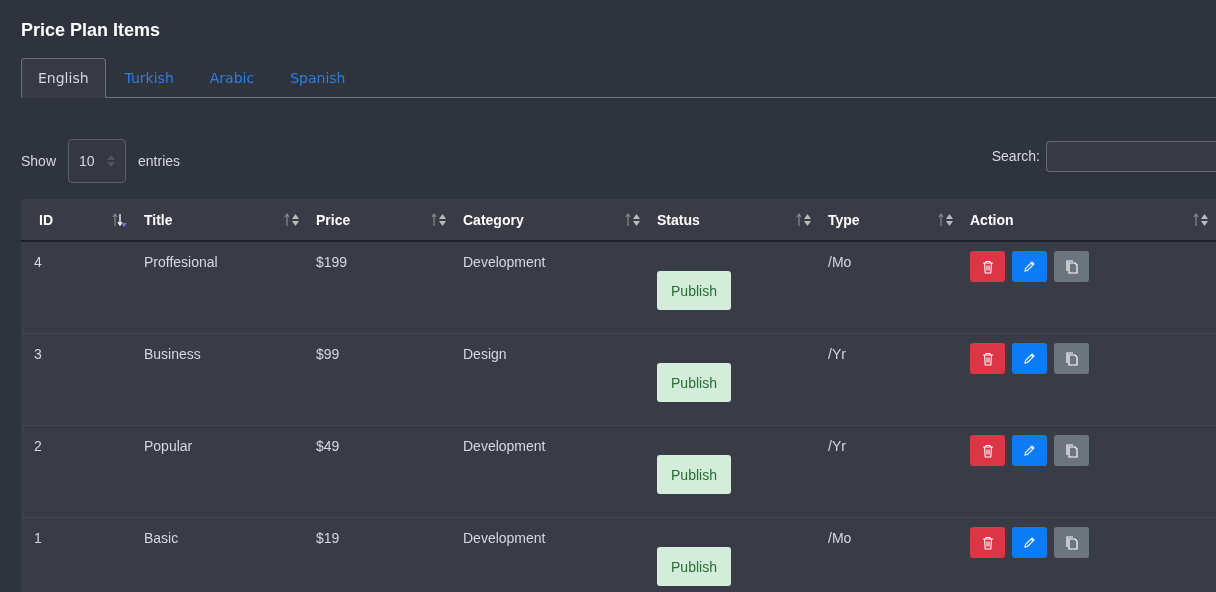 The image size is (1216, 592). What do you see at coordinates (159, 161) in the screenshot?
I see `entries-label: entries` at bounding box center [159, 161].